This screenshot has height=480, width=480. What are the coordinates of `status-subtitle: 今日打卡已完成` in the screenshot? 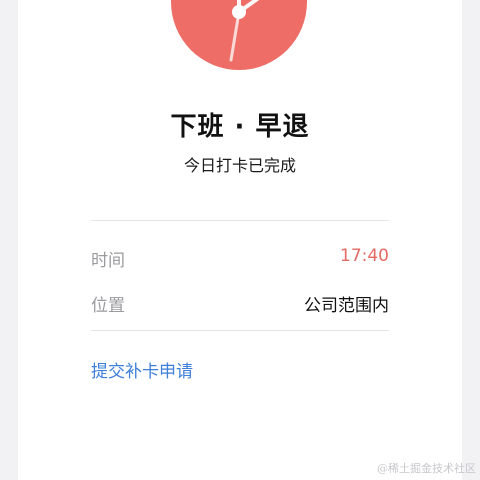 It's located at (239, 165).